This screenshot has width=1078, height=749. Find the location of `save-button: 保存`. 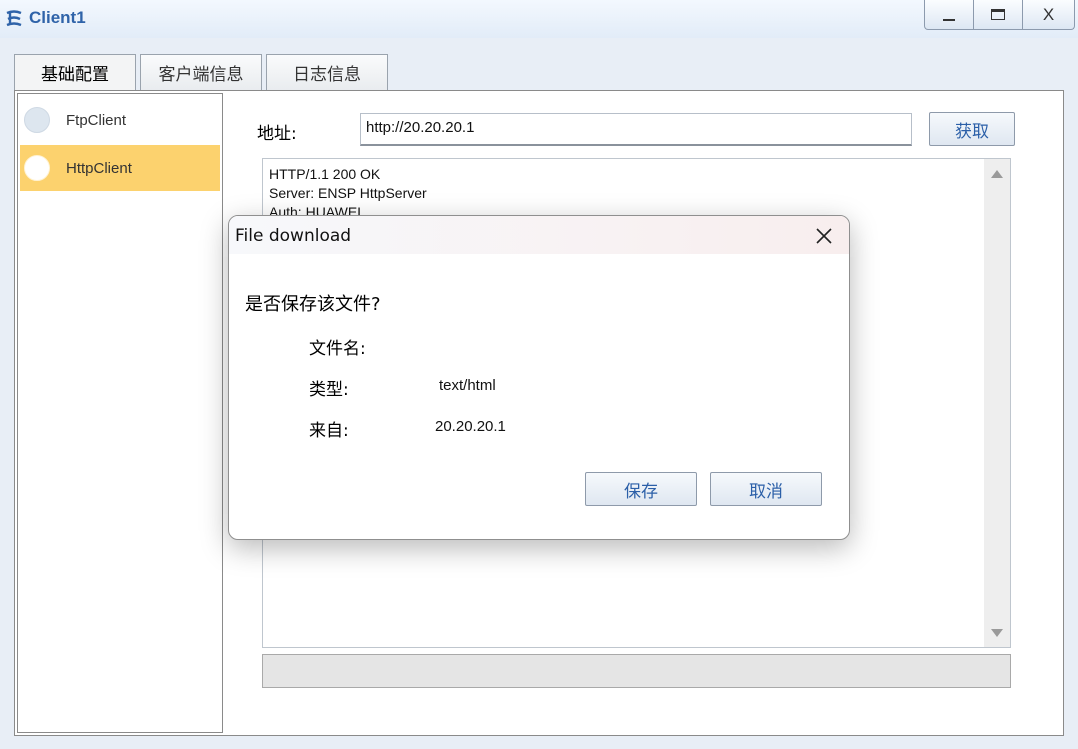

save-button: 保存 is located at coordinates (641, 489).